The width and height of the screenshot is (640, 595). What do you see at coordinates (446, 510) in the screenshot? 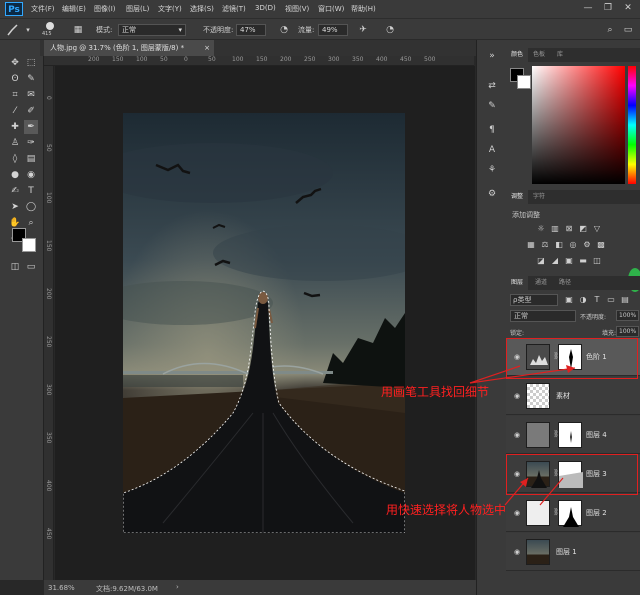
I see `select-annotation: 用快速选择将人物选中` at bounding box center [446, 510].